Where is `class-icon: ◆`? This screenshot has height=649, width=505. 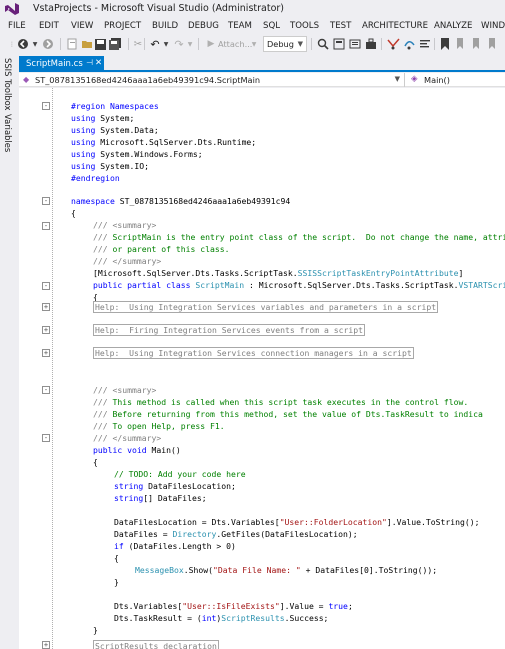
class-icon: ◆ is located at coordinates (26, 79).